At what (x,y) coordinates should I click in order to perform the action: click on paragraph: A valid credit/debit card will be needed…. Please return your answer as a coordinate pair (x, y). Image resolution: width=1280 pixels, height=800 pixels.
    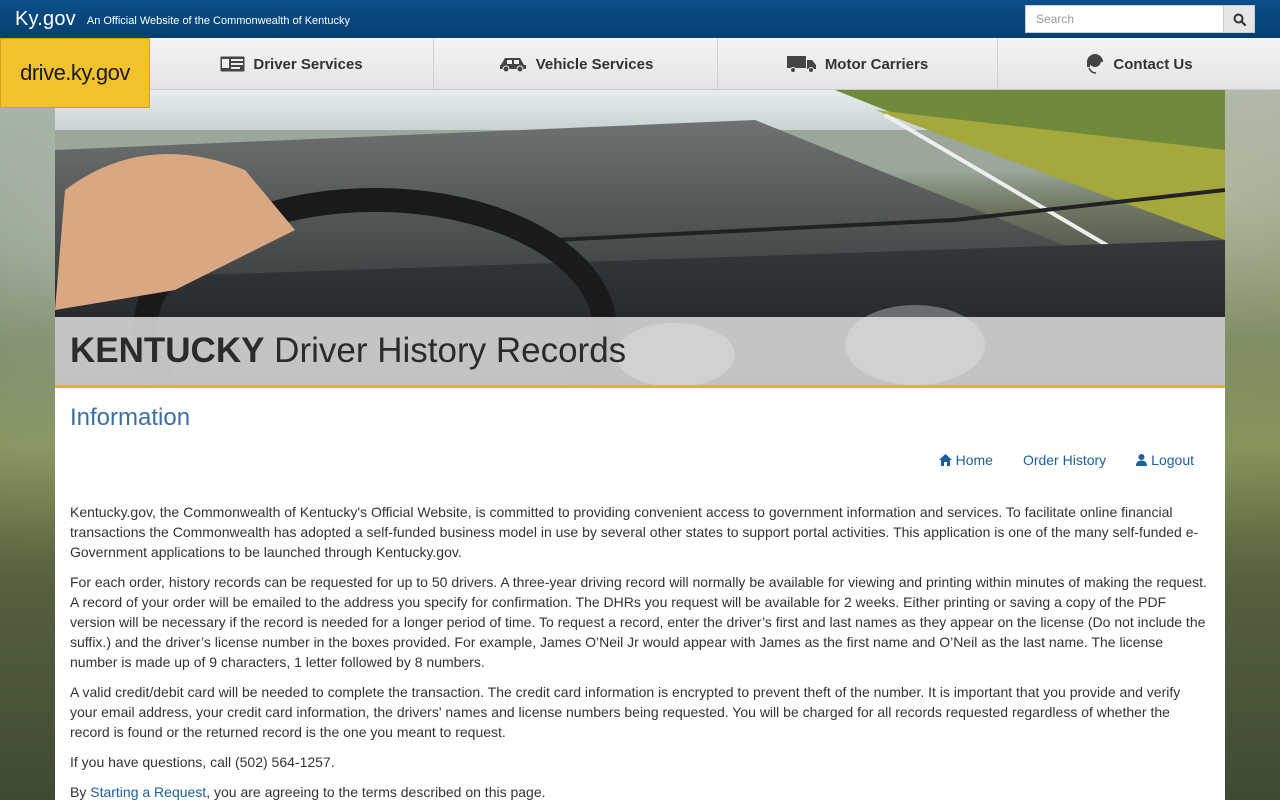
    Looking at the image, I should click on (625, 712).